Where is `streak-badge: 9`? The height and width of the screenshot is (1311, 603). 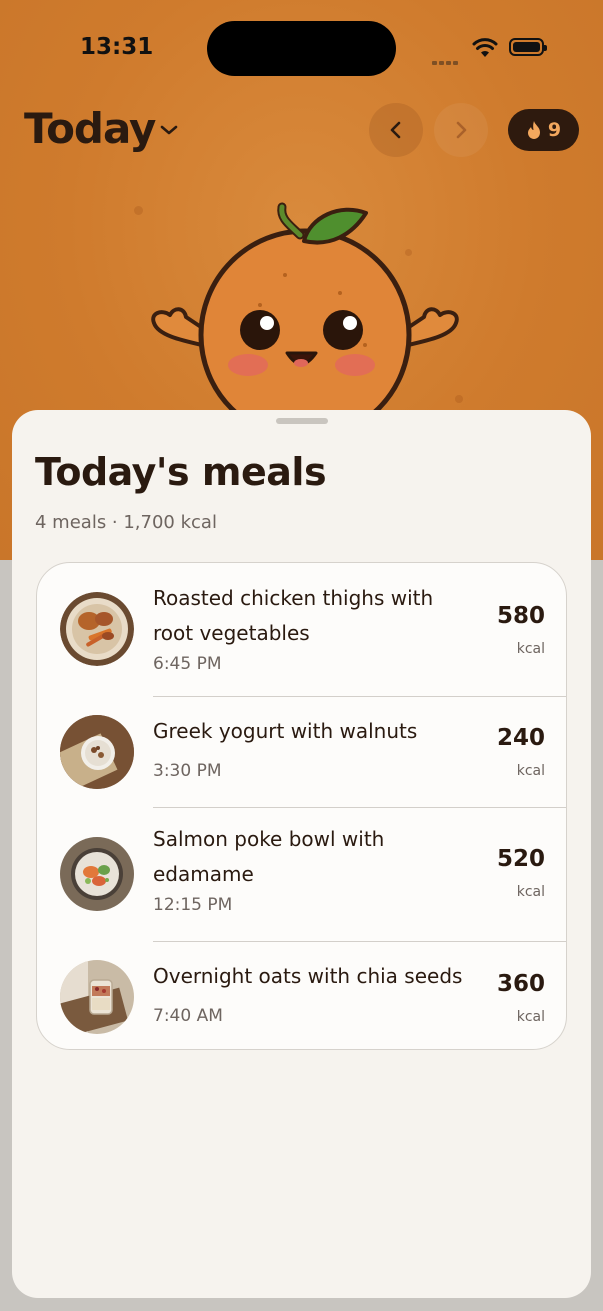
streak-badge: 9 is located at coordinates (543, 130).